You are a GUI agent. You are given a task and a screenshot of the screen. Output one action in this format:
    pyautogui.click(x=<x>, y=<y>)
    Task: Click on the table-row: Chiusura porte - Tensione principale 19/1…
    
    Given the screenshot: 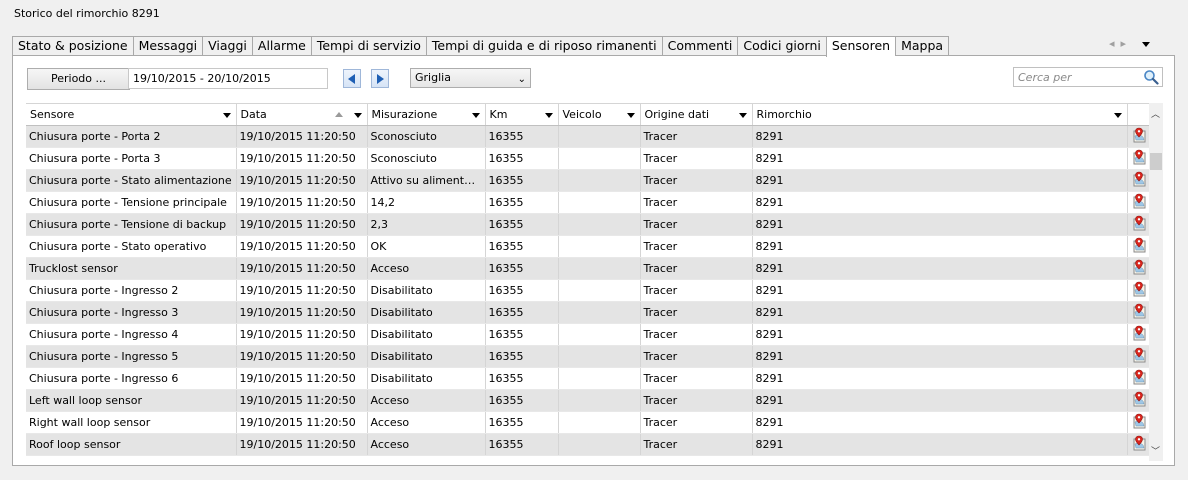 What is the action you would take?
    pyautogui.click(x=588, y=202)
    